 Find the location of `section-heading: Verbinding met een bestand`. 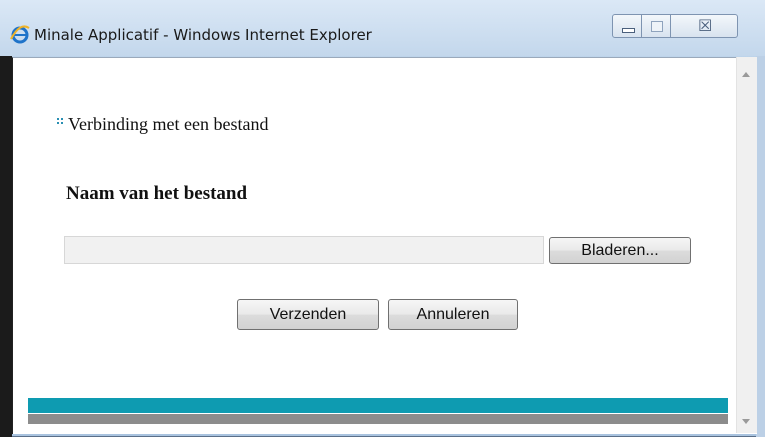

section-heading: Verbinding met een bestand is located at coordinates (168, 124).